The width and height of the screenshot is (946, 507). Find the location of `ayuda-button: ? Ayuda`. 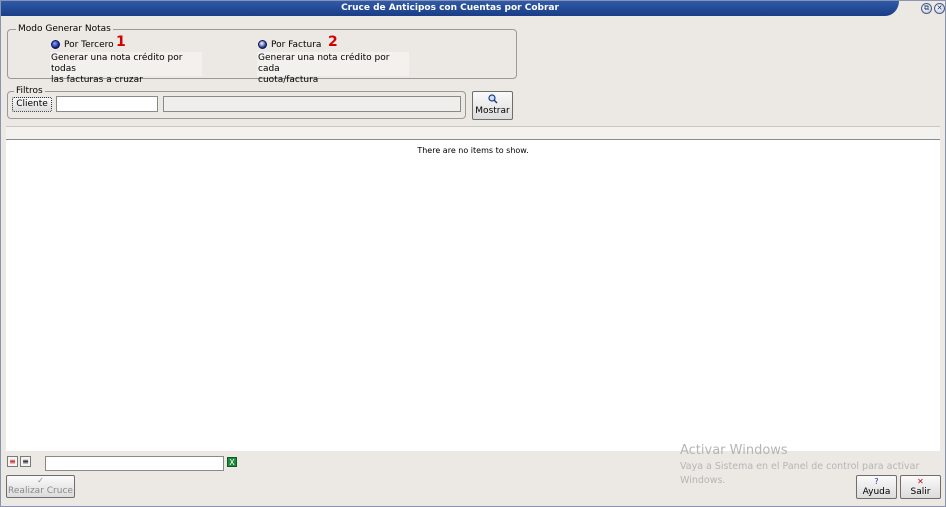

ayuda-button: ? Ayuda is located at coordinates (876, 487).